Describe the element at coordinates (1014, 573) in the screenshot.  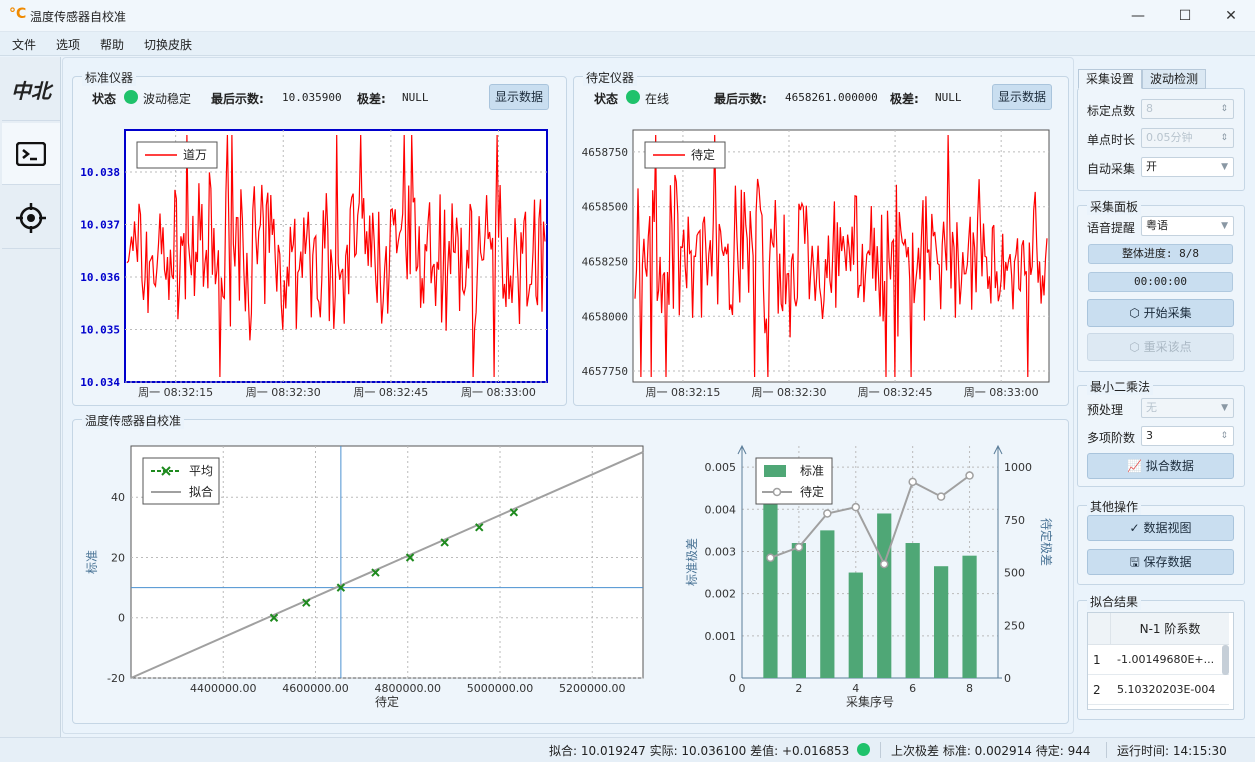
I see `y2-tick-label: 500` at that location.